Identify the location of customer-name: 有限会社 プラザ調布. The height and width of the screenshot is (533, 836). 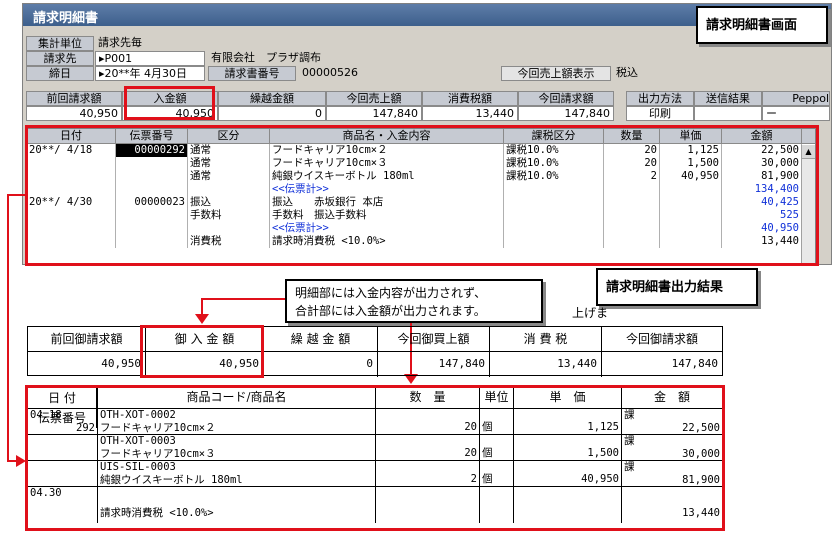
(266, 57).